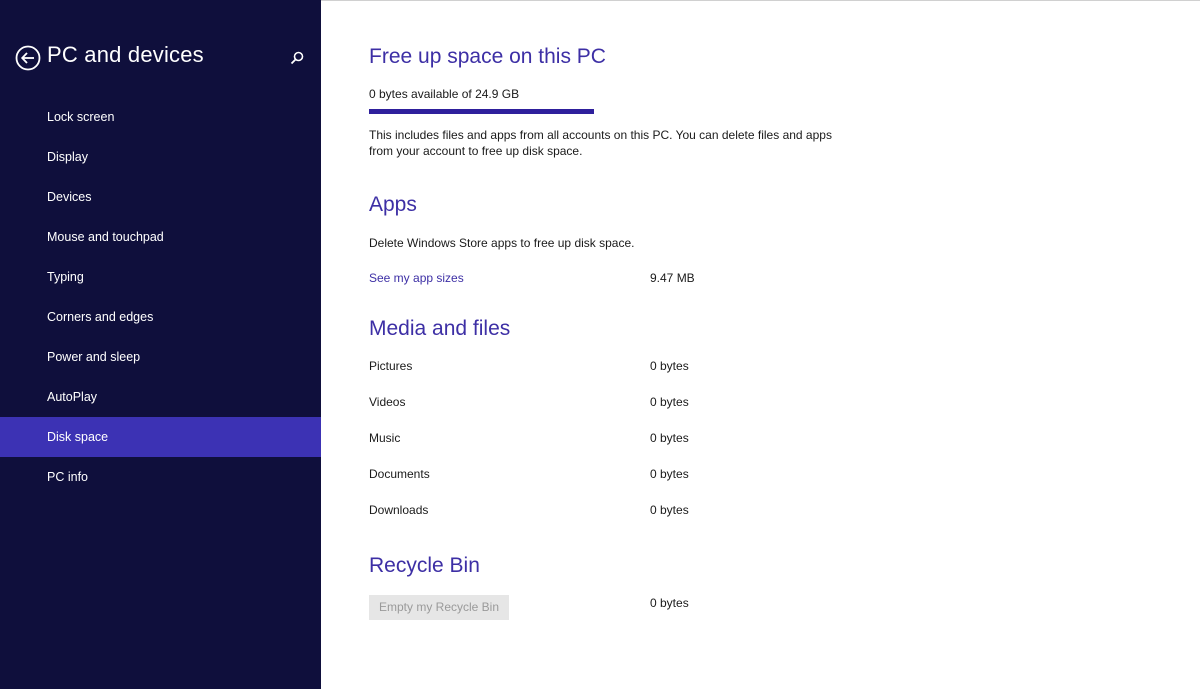 This screenshot has height=689, width=1200. I want to click on media-row-value-music: 0 bytes, so click(669, 438).